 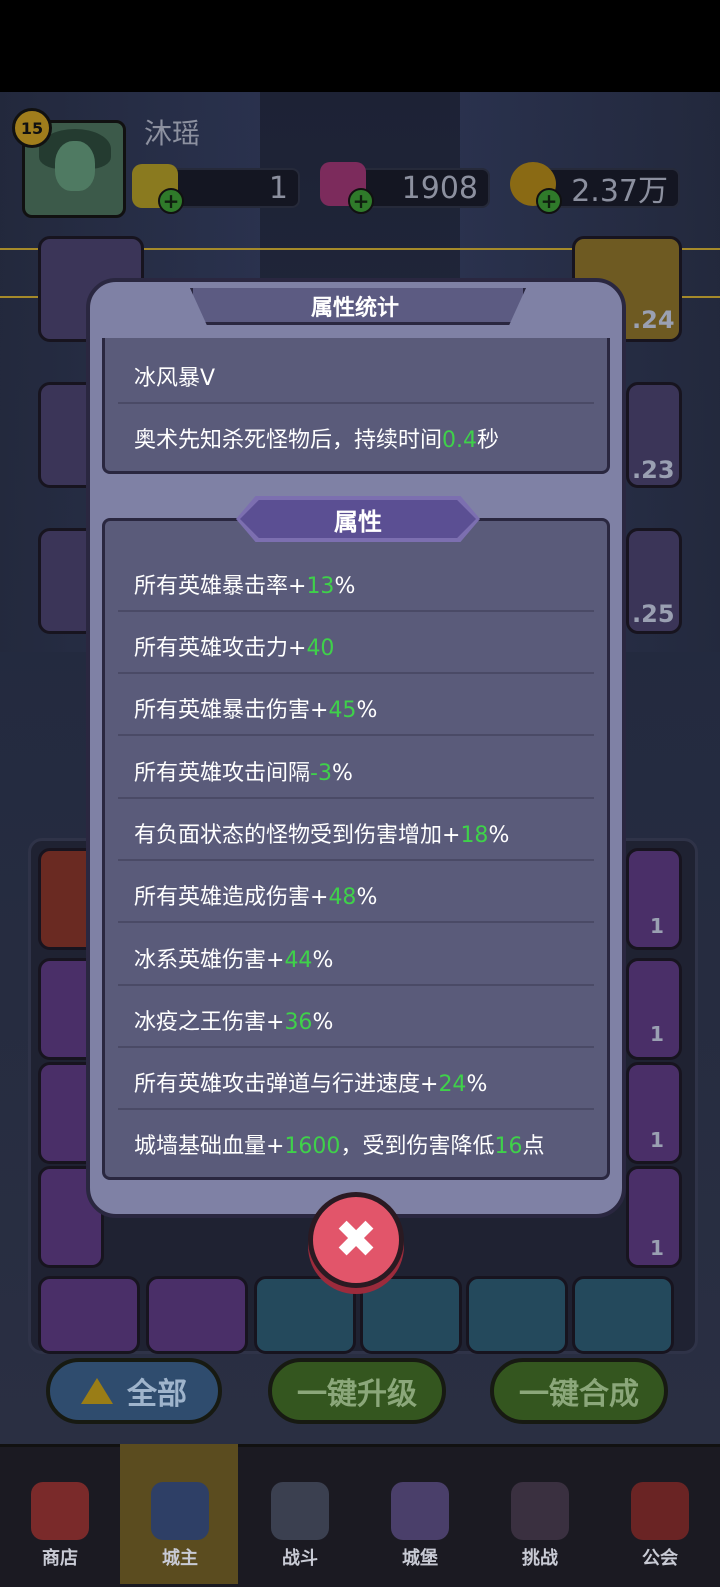 What do you see at coordinates (342, 897) in the screenshot?
I see `attribute-value: 48` at bounding box center [342, 897].